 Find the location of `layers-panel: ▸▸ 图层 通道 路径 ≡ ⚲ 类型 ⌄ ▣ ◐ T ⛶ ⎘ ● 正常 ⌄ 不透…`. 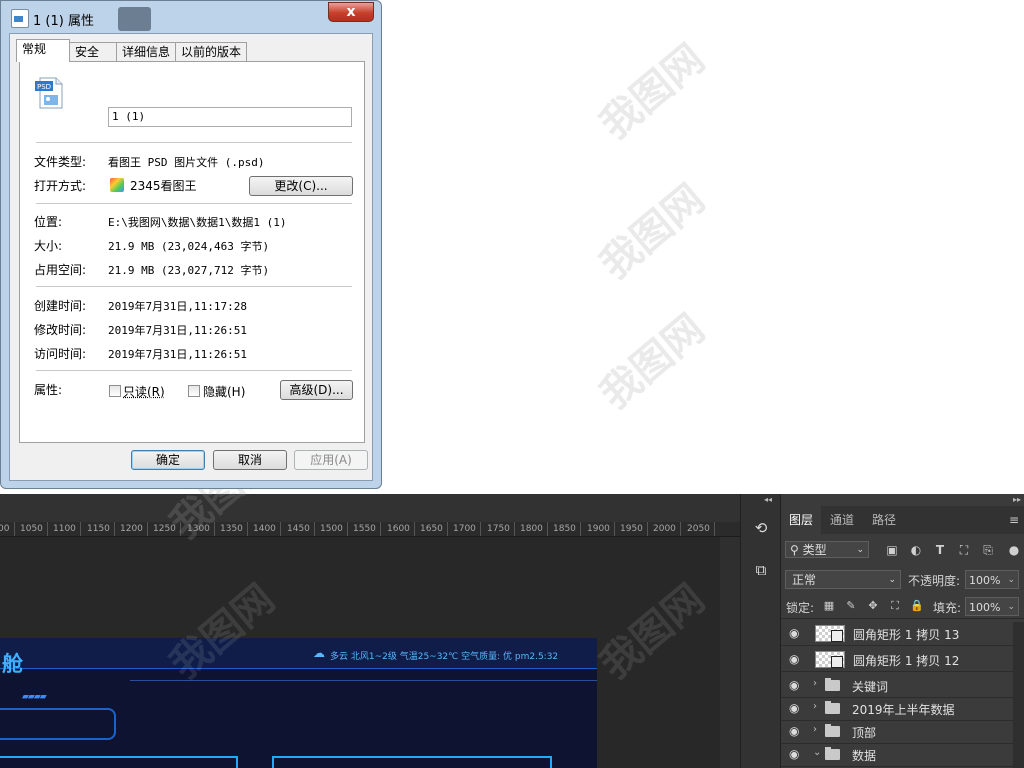

layers-panel: ▸▸ 图层 通道 路径 ≡ ⚲ 类型 ⌄ ▣ ◐ T ⛶ ⎘ ● 正常 ⌄ 不透… is located at coordinates (902, 631).